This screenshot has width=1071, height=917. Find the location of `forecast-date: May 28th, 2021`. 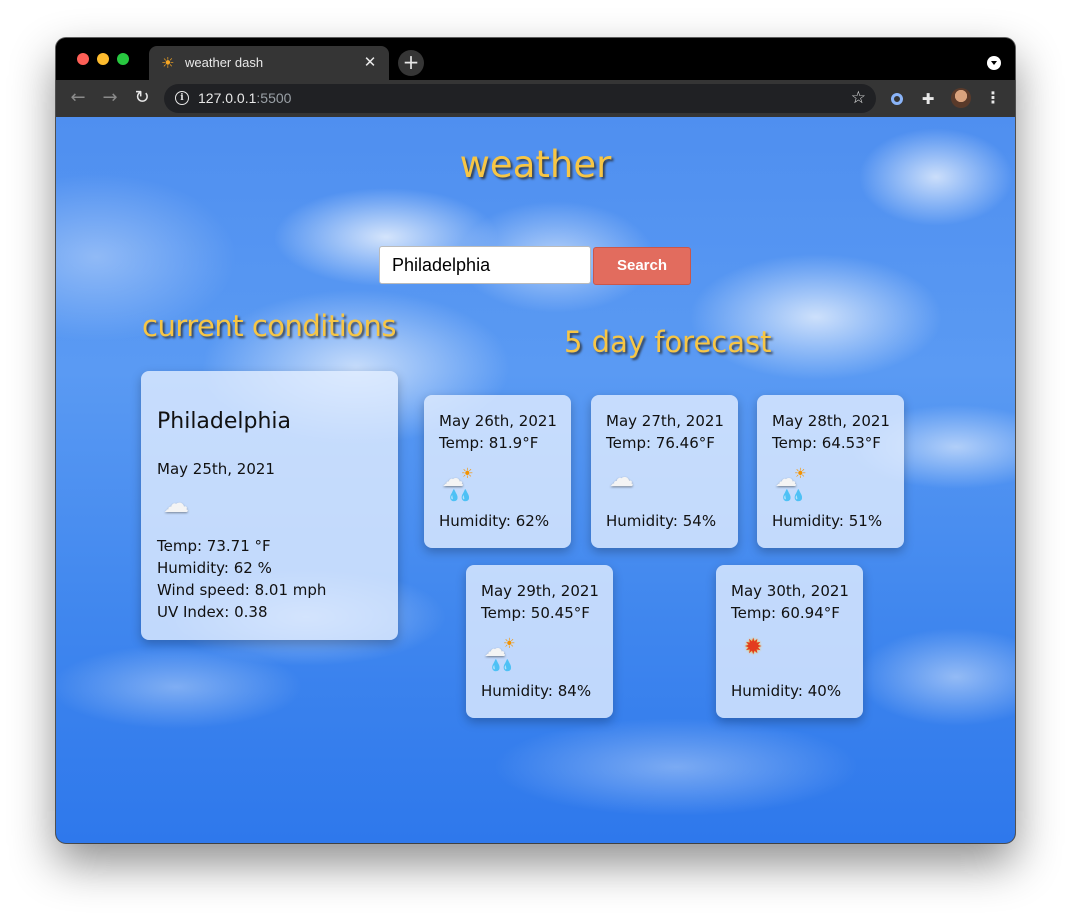

forecast-date: May 28th, 2021 is located at coordinates (831, 421).